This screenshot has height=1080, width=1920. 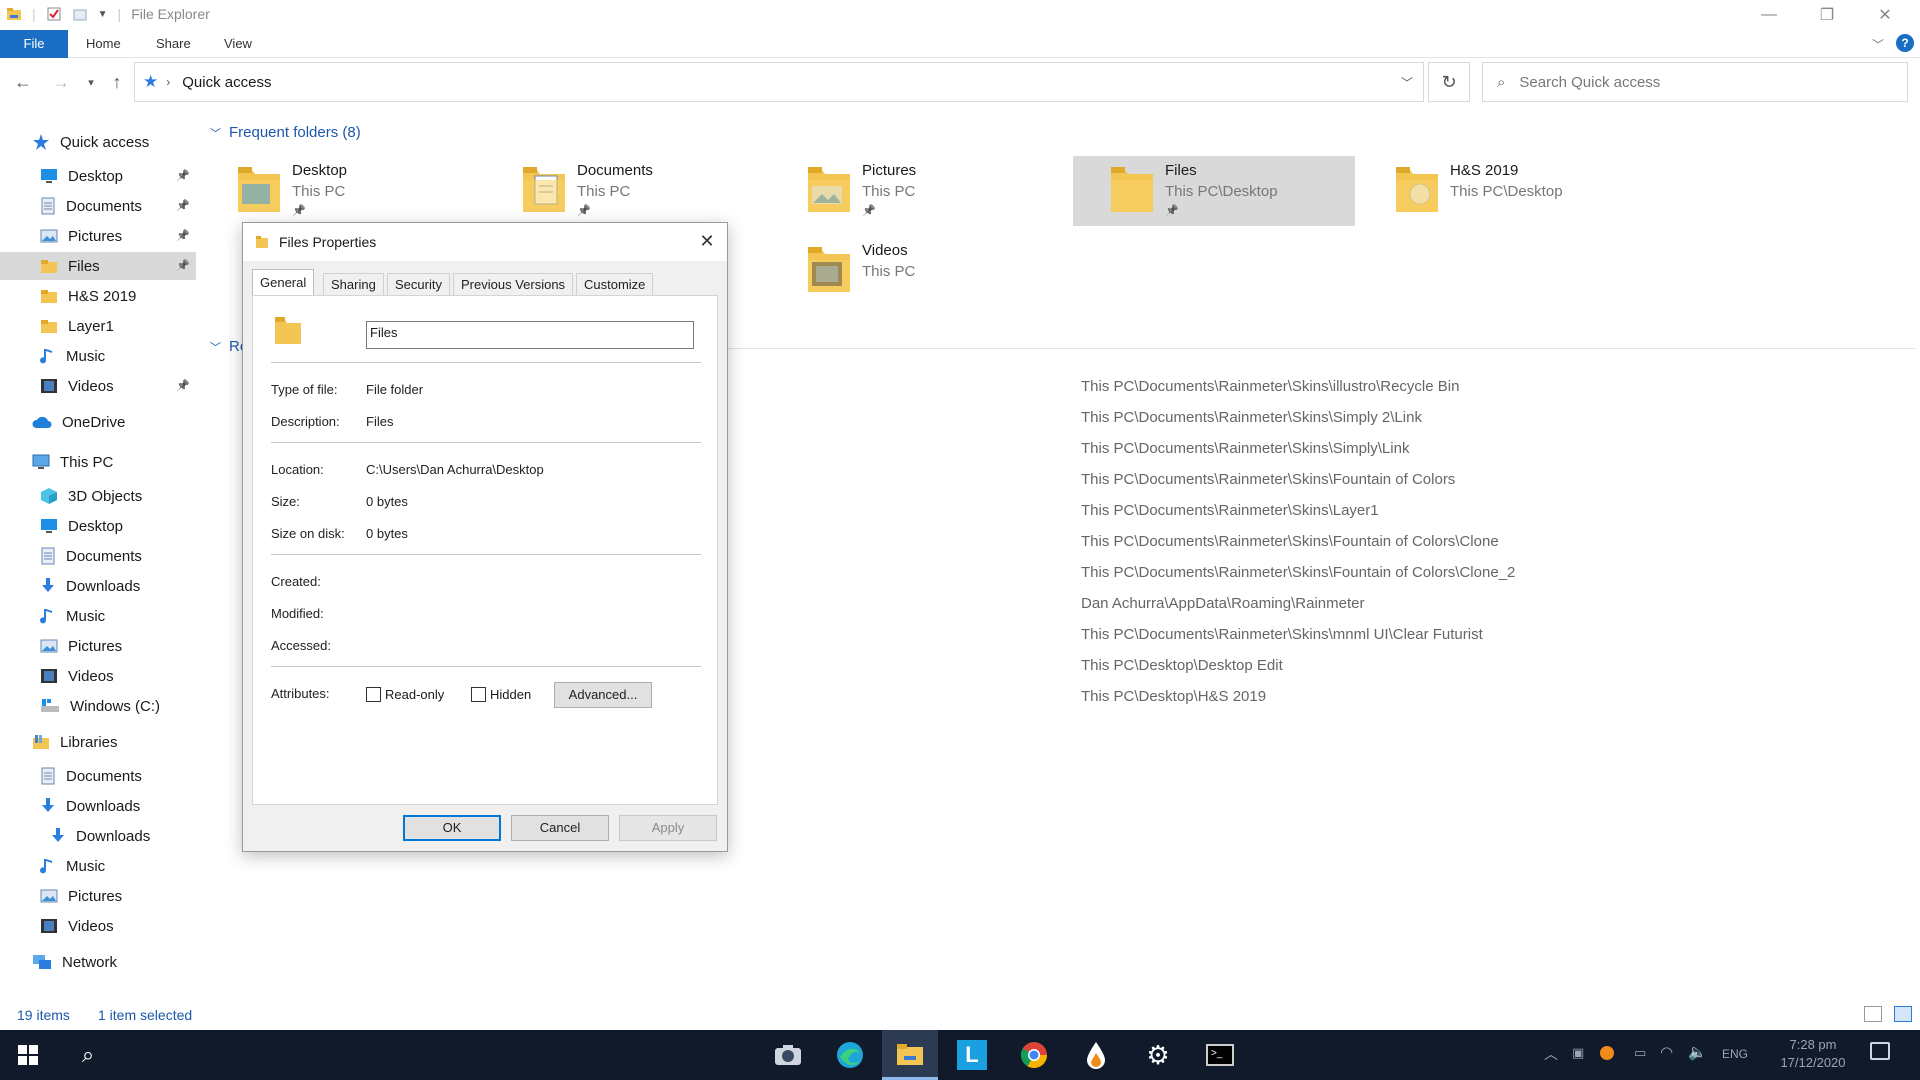 What do you see at coordinates (238, 44) in the screenshot?
I see `tab-view: View` at bounding box center [238, 44].